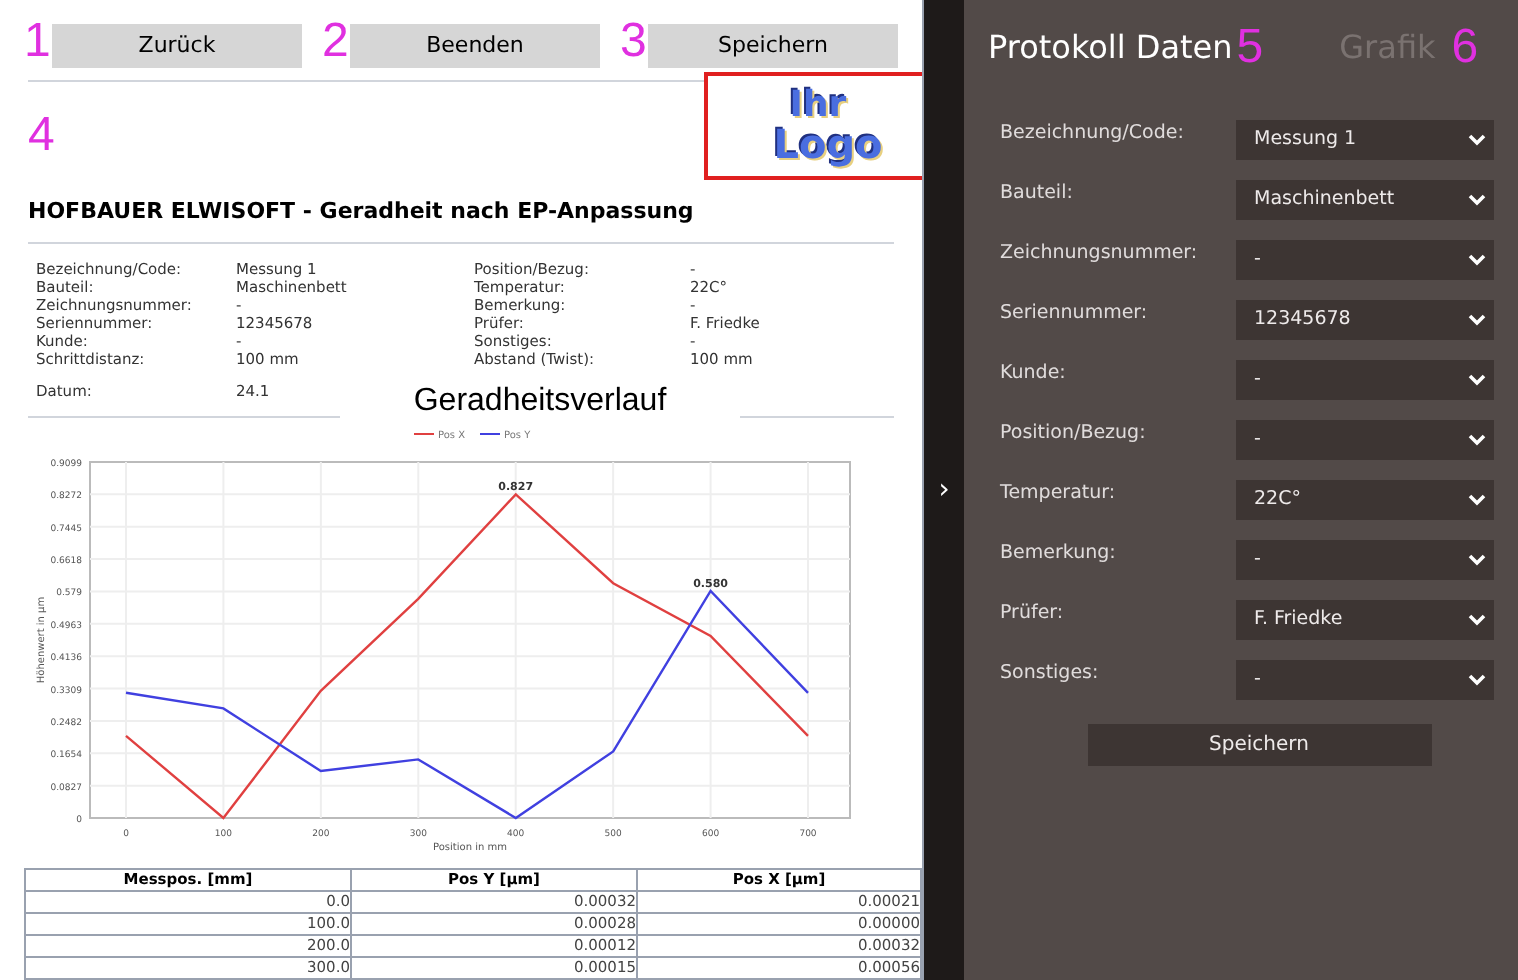 This screenshot has width=1518, height=980. Describe the element at coordinates (818, 106) in the screenshot. I see `logo-text: Ihr` at that location.